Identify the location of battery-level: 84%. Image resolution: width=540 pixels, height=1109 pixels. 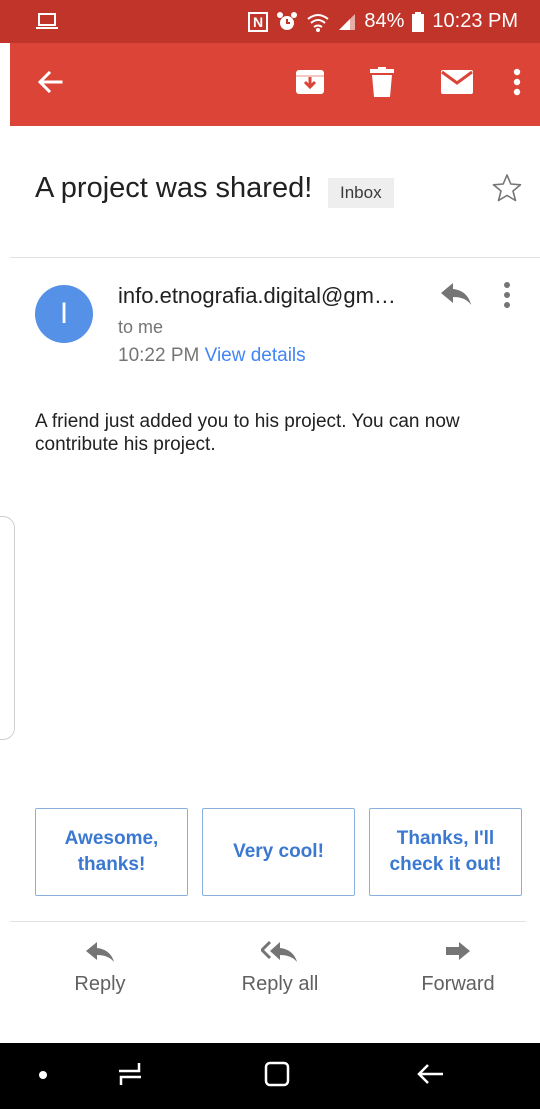
(384, 21).